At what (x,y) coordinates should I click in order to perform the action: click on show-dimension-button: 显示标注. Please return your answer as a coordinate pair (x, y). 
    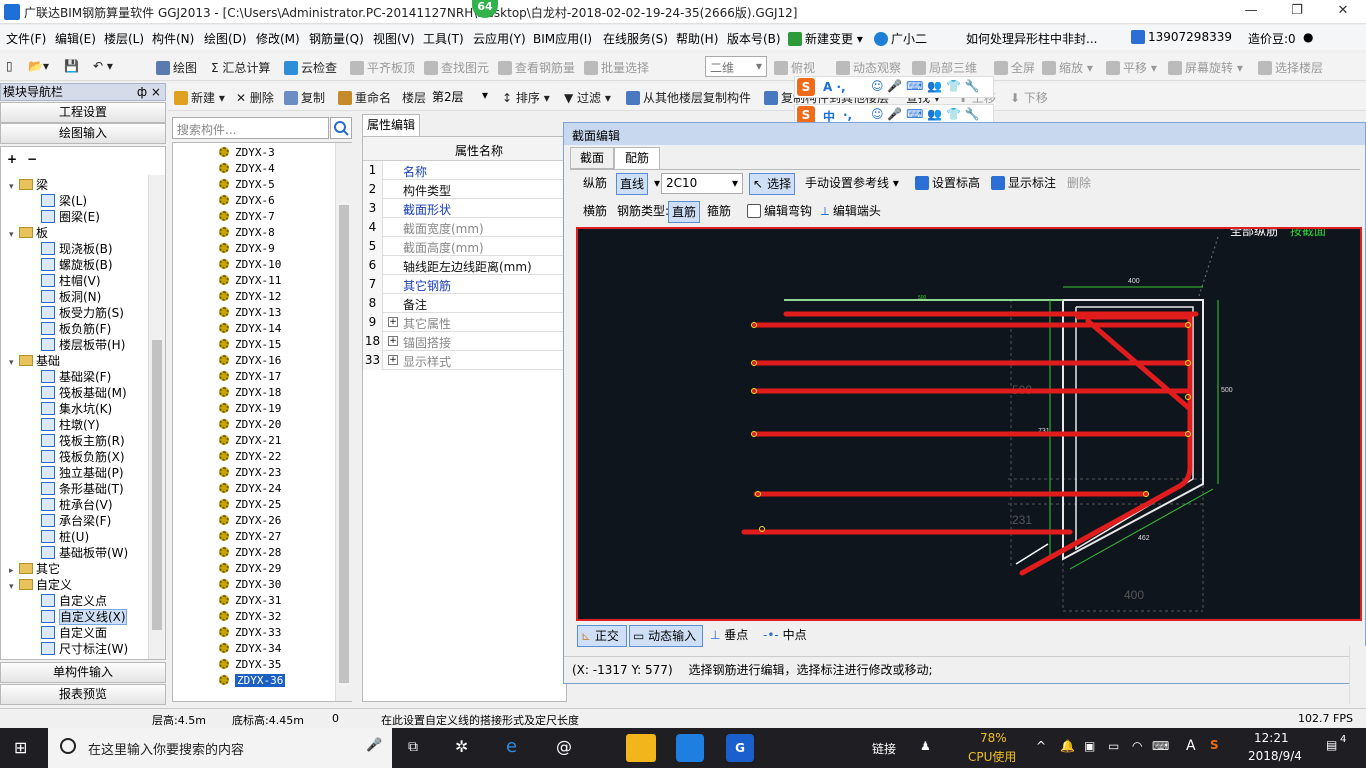
    Looking at the image, I should click on (1023, 184).